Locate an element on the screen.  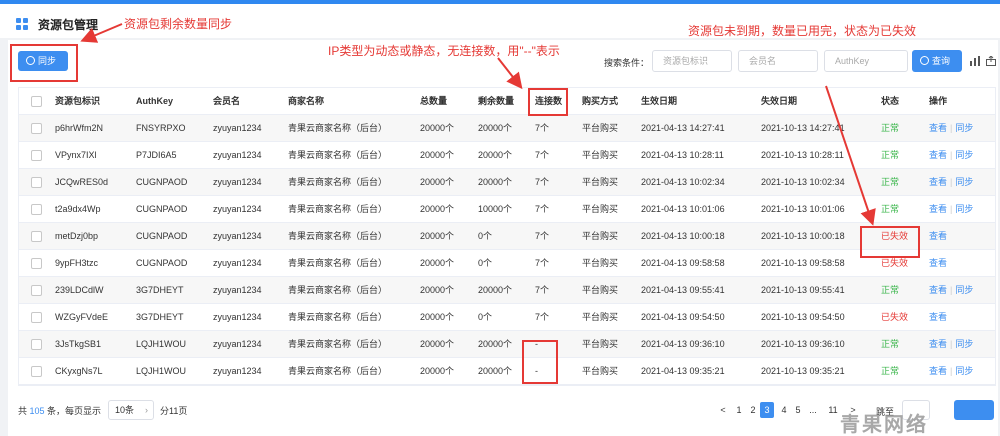
page-button: 1 is located at coordinates (739, 410).